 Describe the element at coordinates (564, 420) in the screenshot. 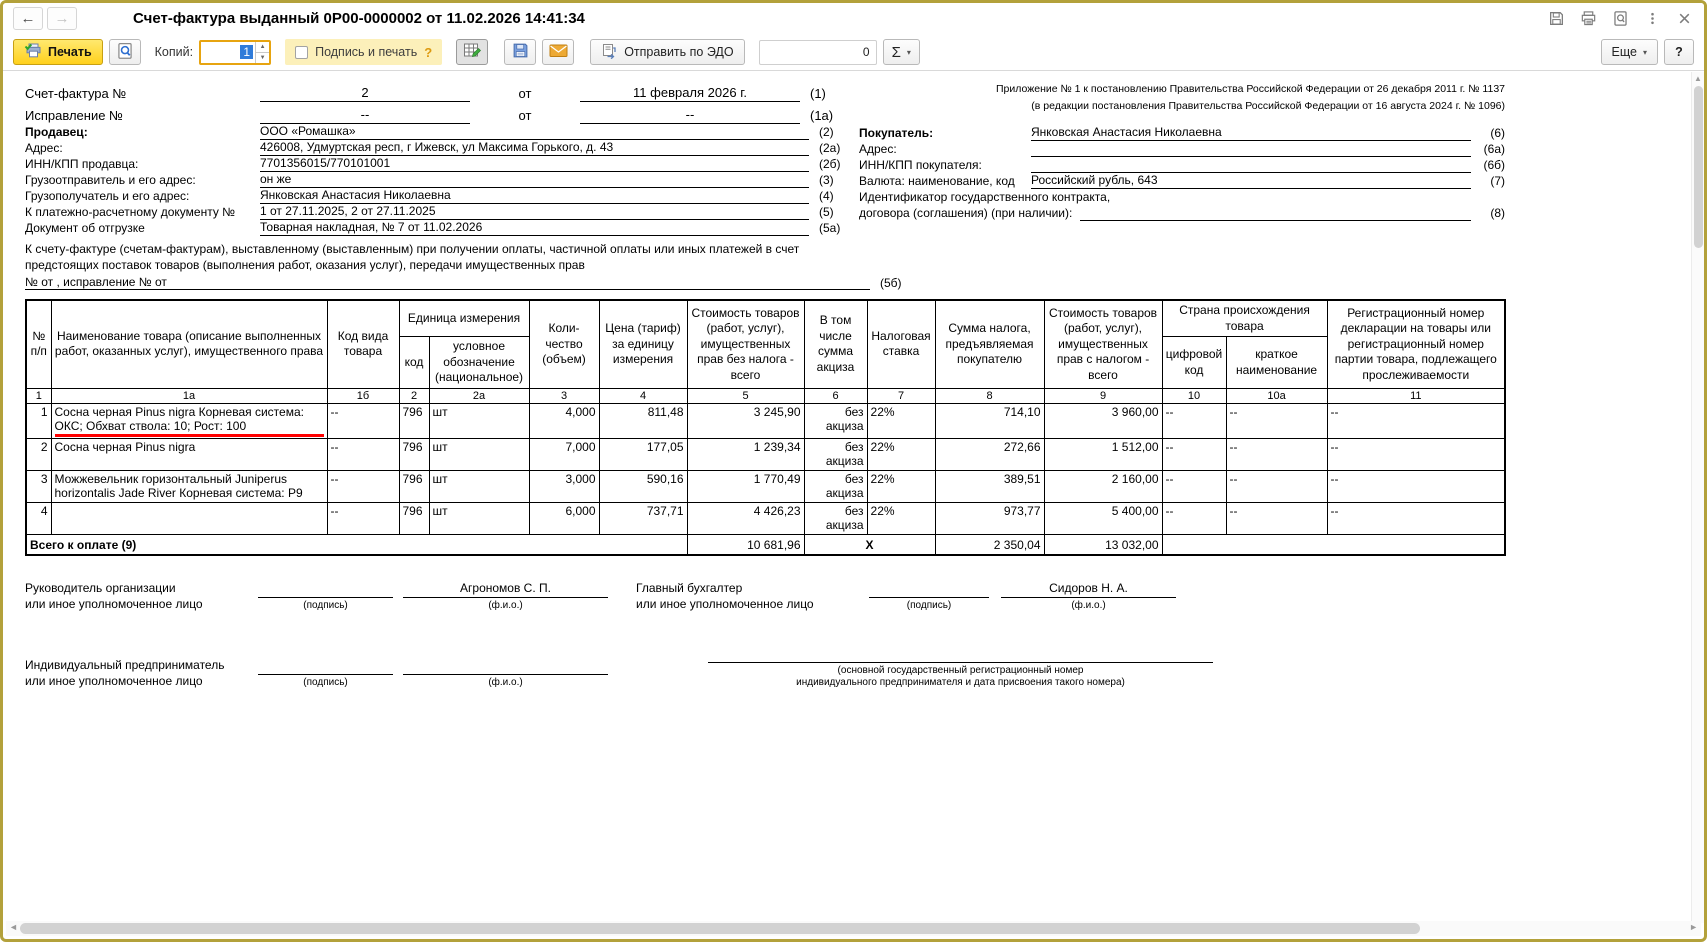

I see `cell-col-3: 4,000` at that location.